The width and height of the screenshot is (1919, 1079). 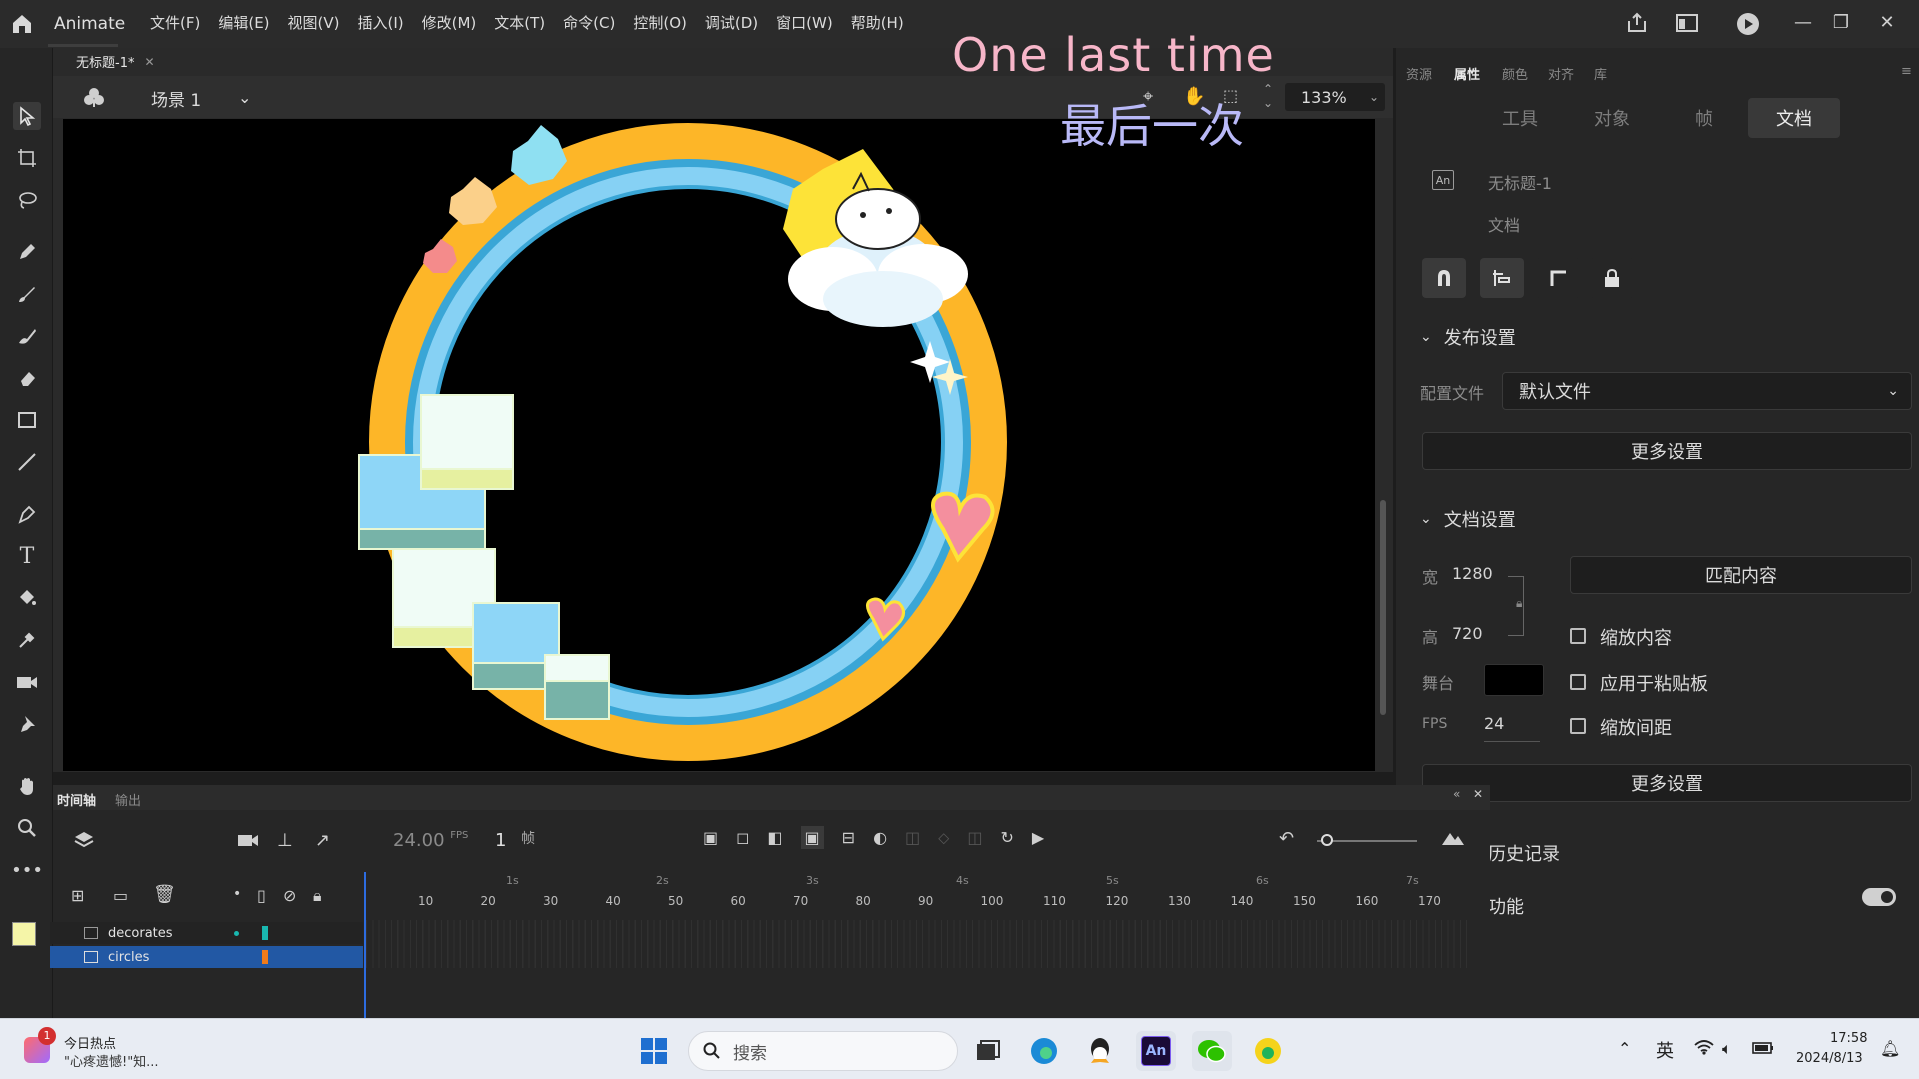 I want to click on corner-icon, so click(x=1558, y=278).